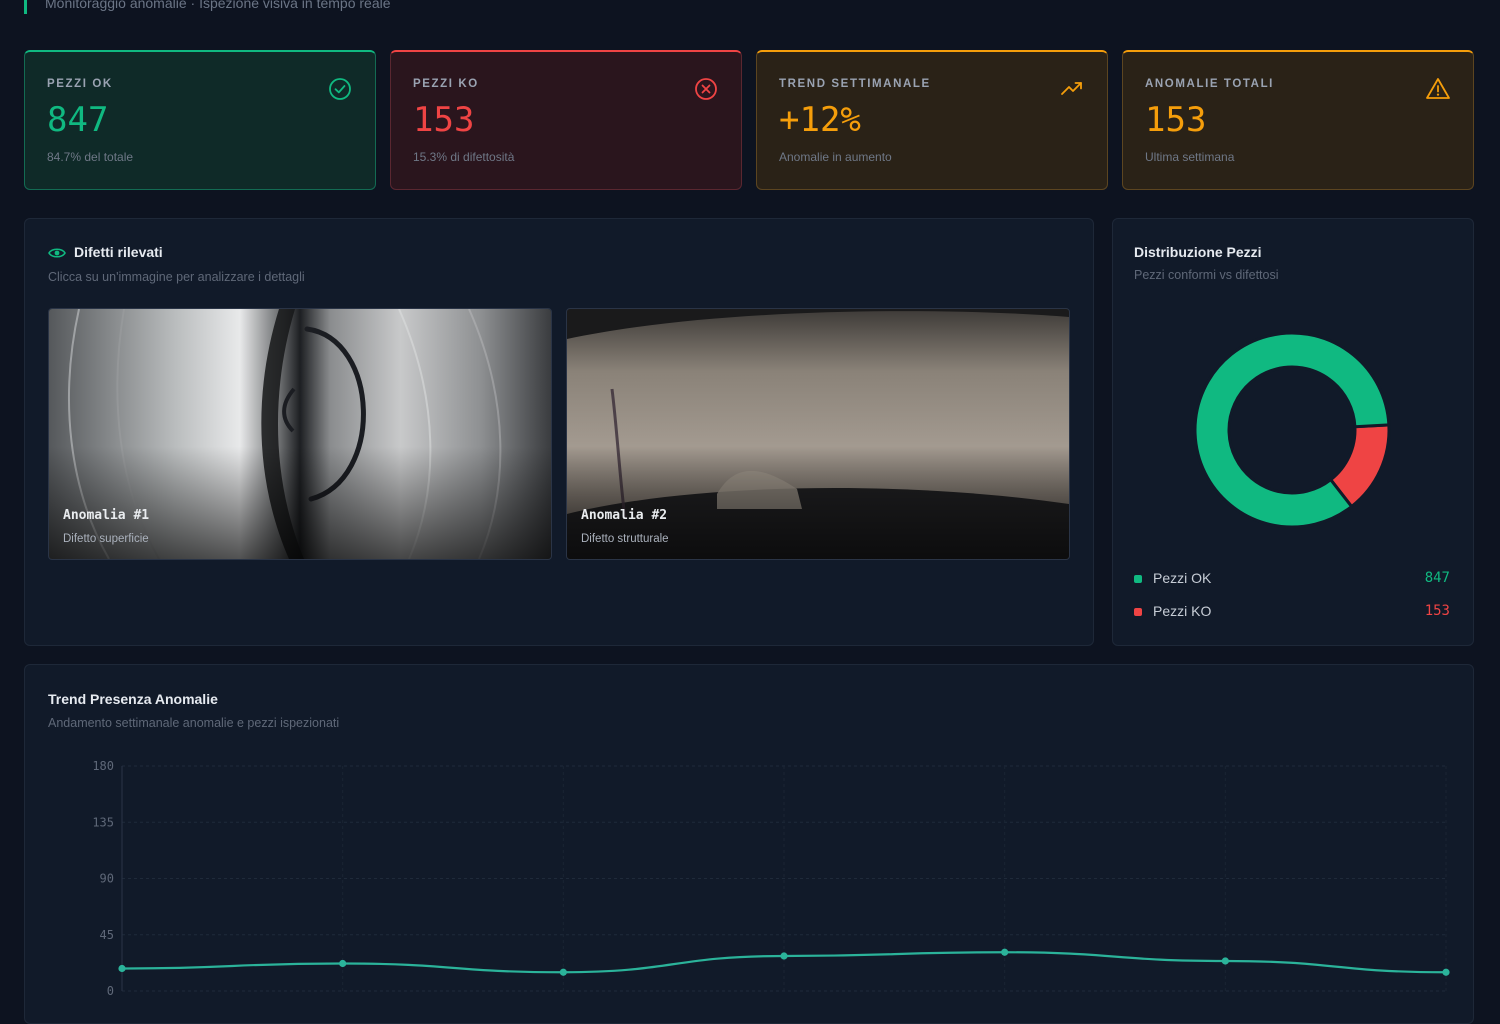 The width and height of the screenshot is (1500, 1024). What do you see at coordinates (106, 539) in the screenshot?
I see `defect-subtitle: Difetto superficie` at bounding box center [106, 539].